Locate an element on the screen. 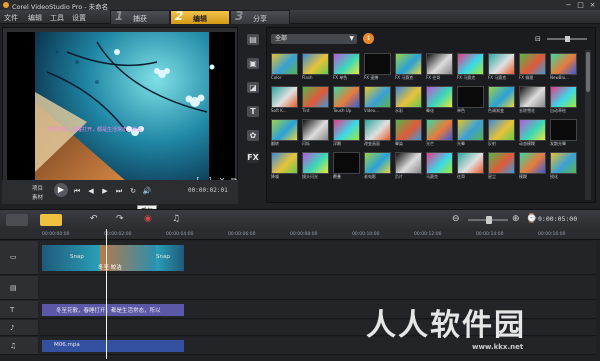 Image resolution: width=600 pixels, height=361 pixels. instant-project-icon: ▣ is located at coordinates (253, 63).